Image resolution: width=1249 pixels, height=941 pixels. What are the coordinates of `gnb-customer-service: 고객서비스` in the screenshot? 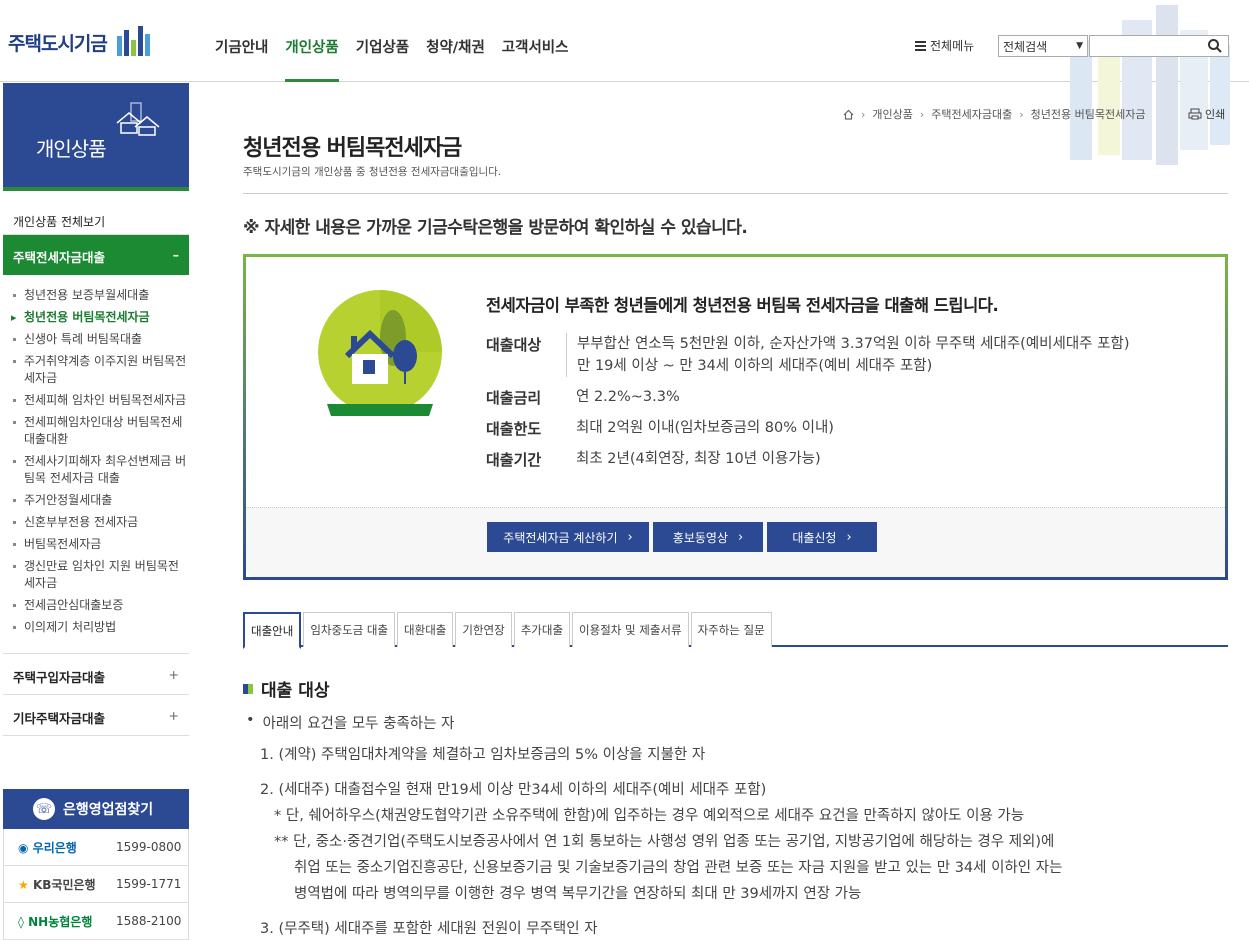 It's located at (535, 59).